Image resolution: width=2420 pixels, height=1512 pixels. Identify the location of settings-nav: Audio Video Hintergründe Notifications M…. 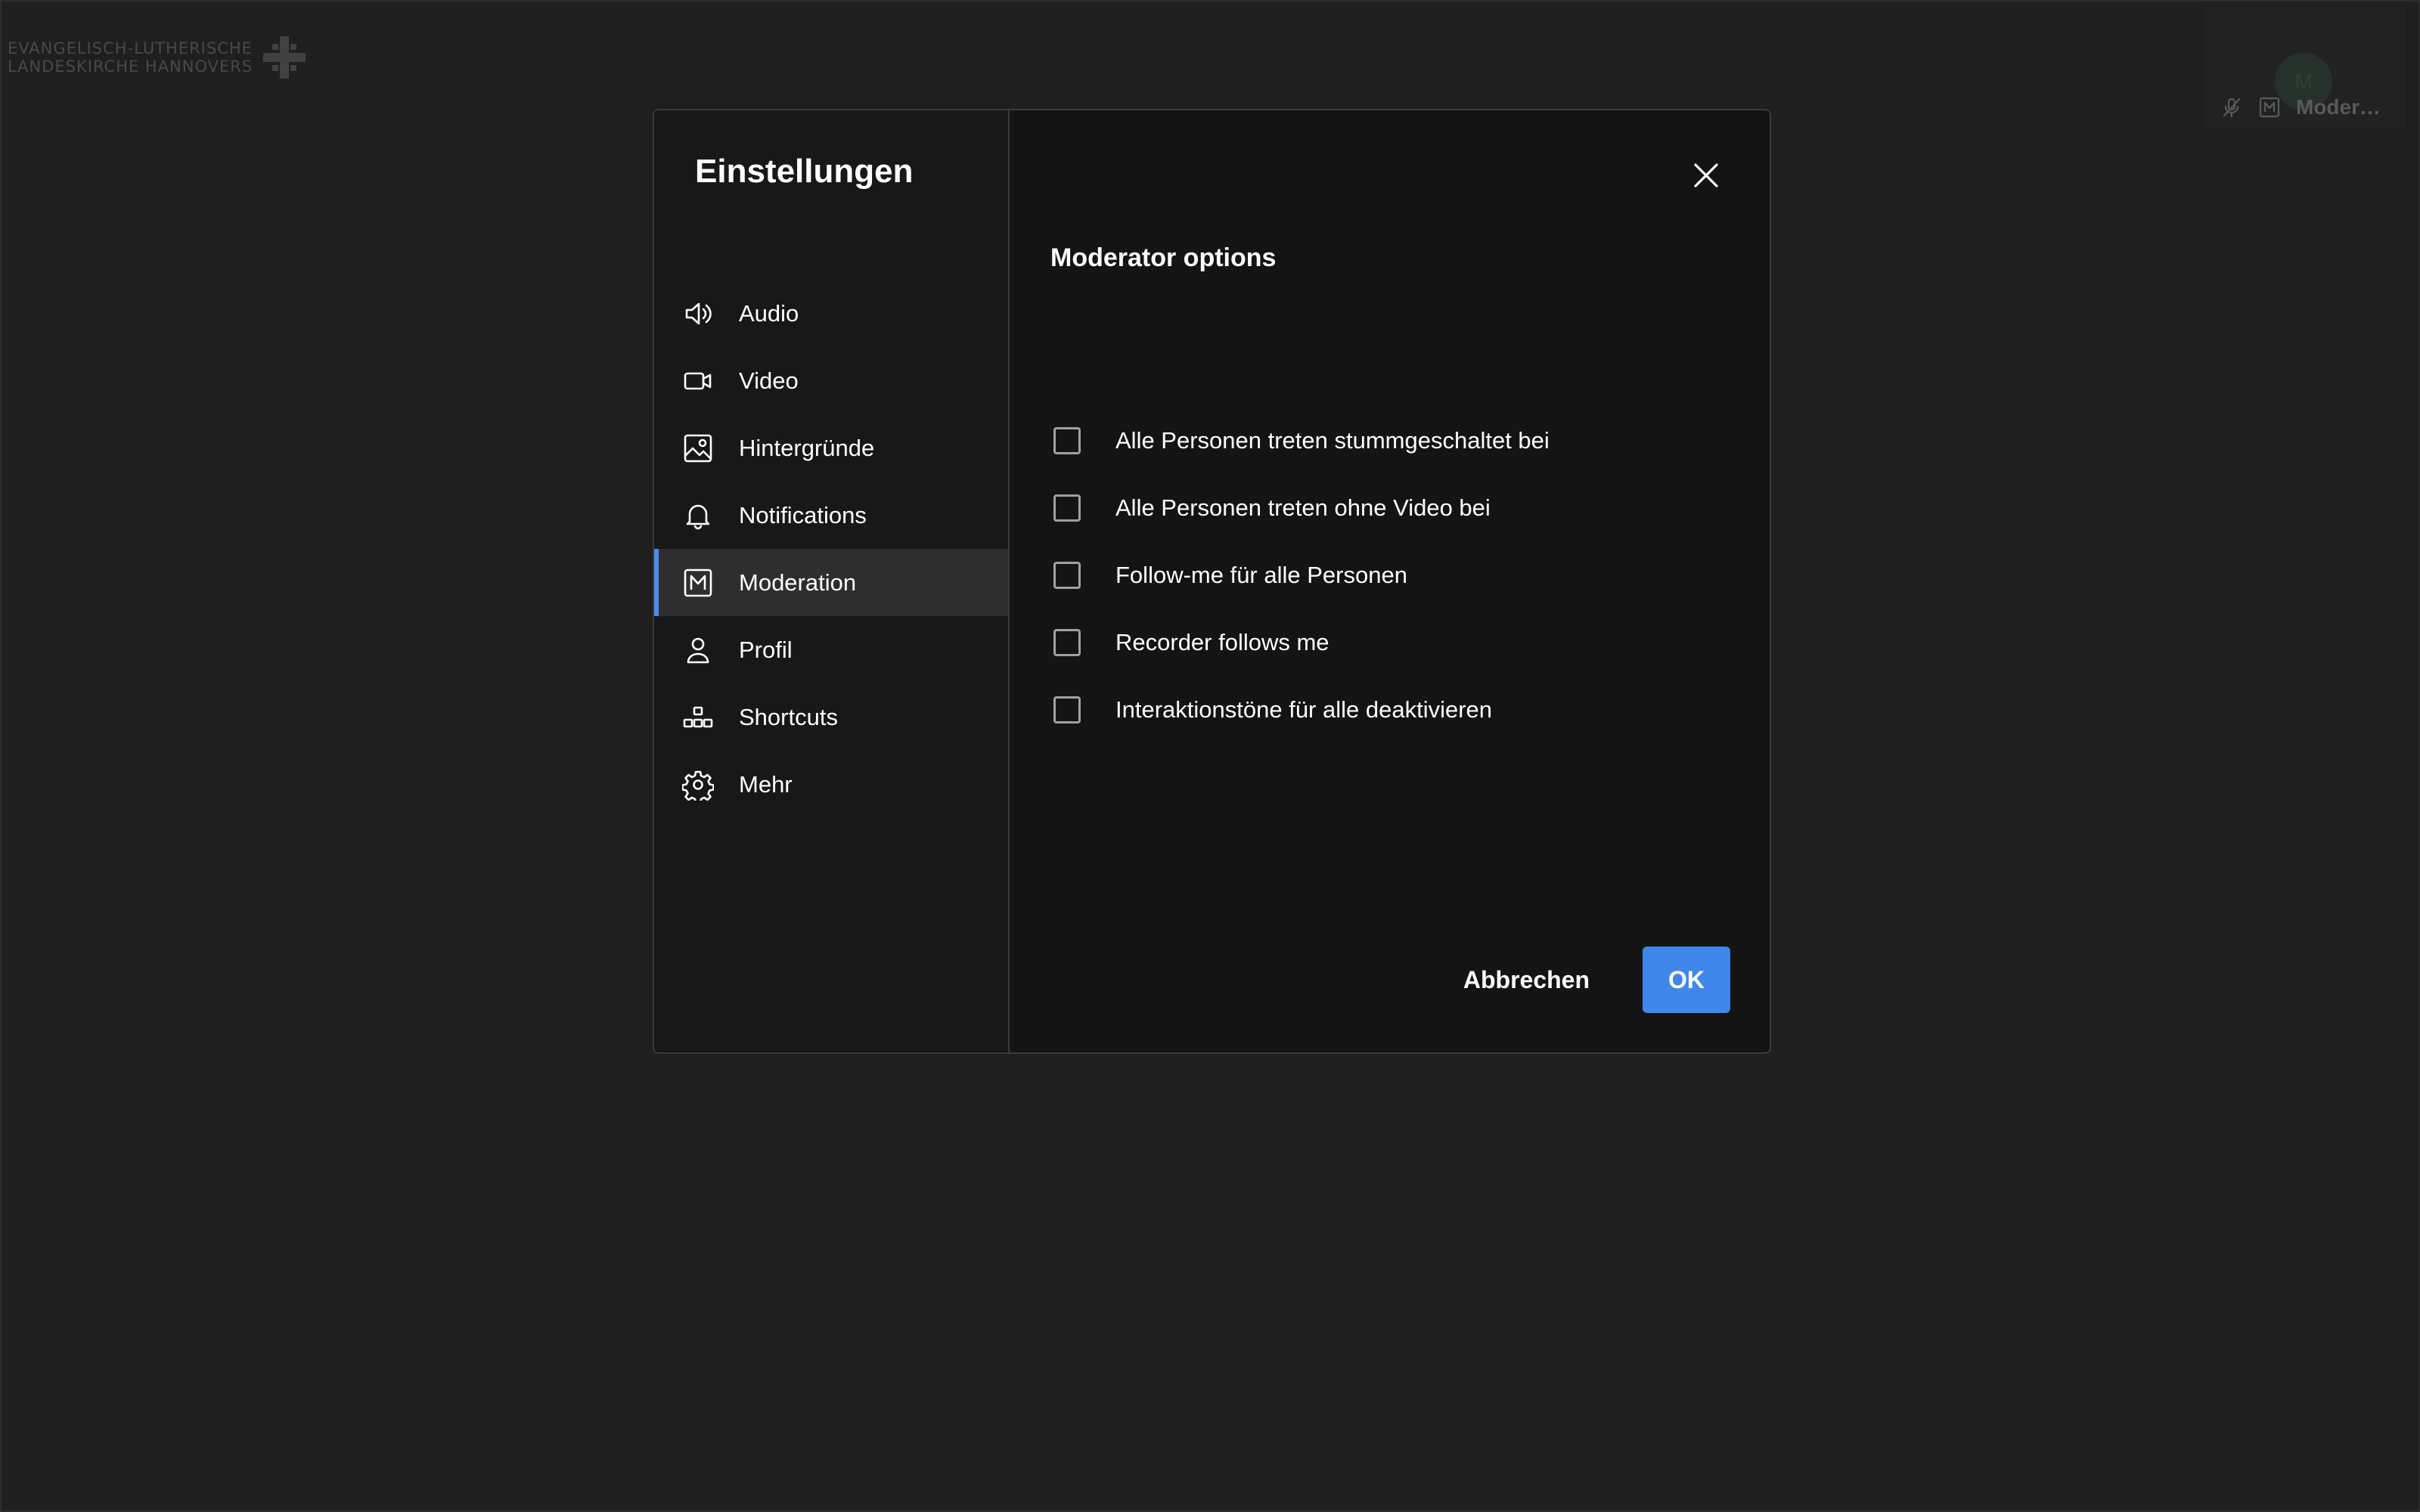
(831, 549).